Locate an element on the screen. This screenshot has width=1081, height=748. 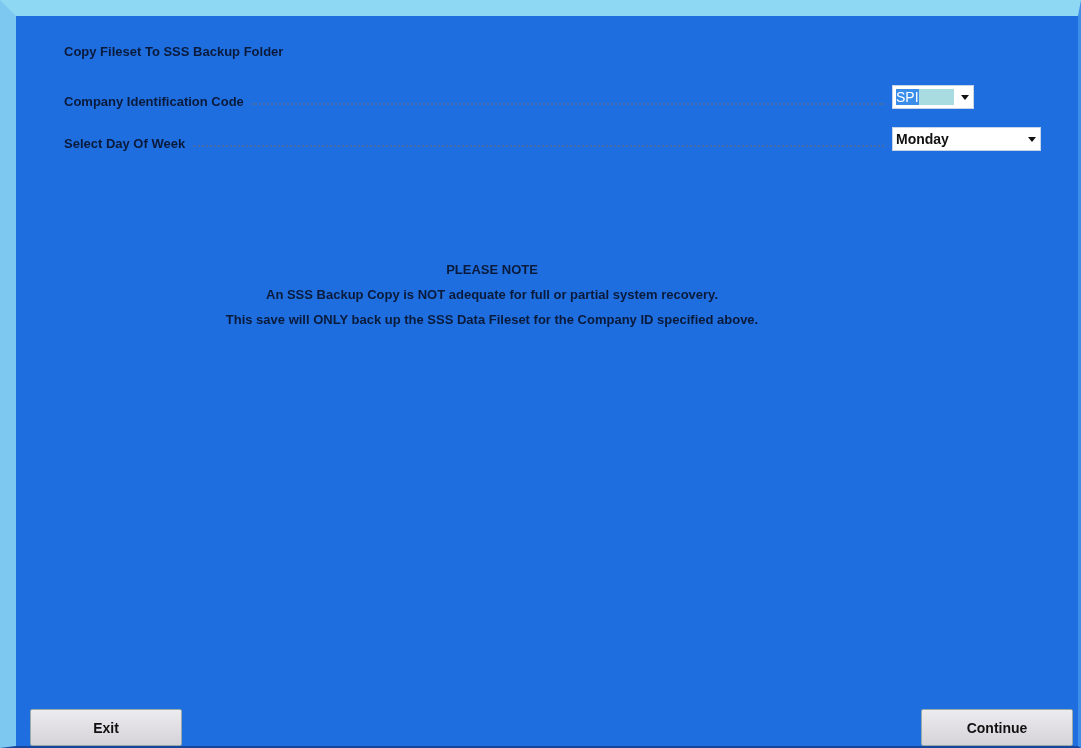
field-label: Company Identification Code is located at coordinates (154, 101).